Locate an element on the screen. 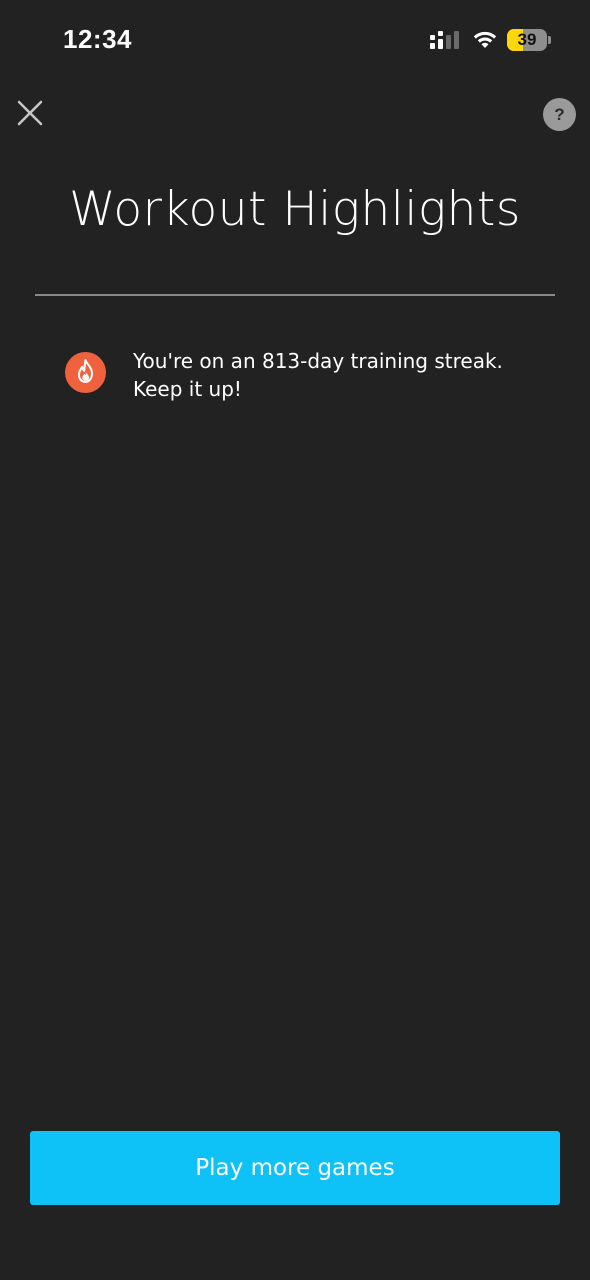 The height and width of the screenshot is (1280, 590). battery-body: 39 is located at coordinates (527, 40).